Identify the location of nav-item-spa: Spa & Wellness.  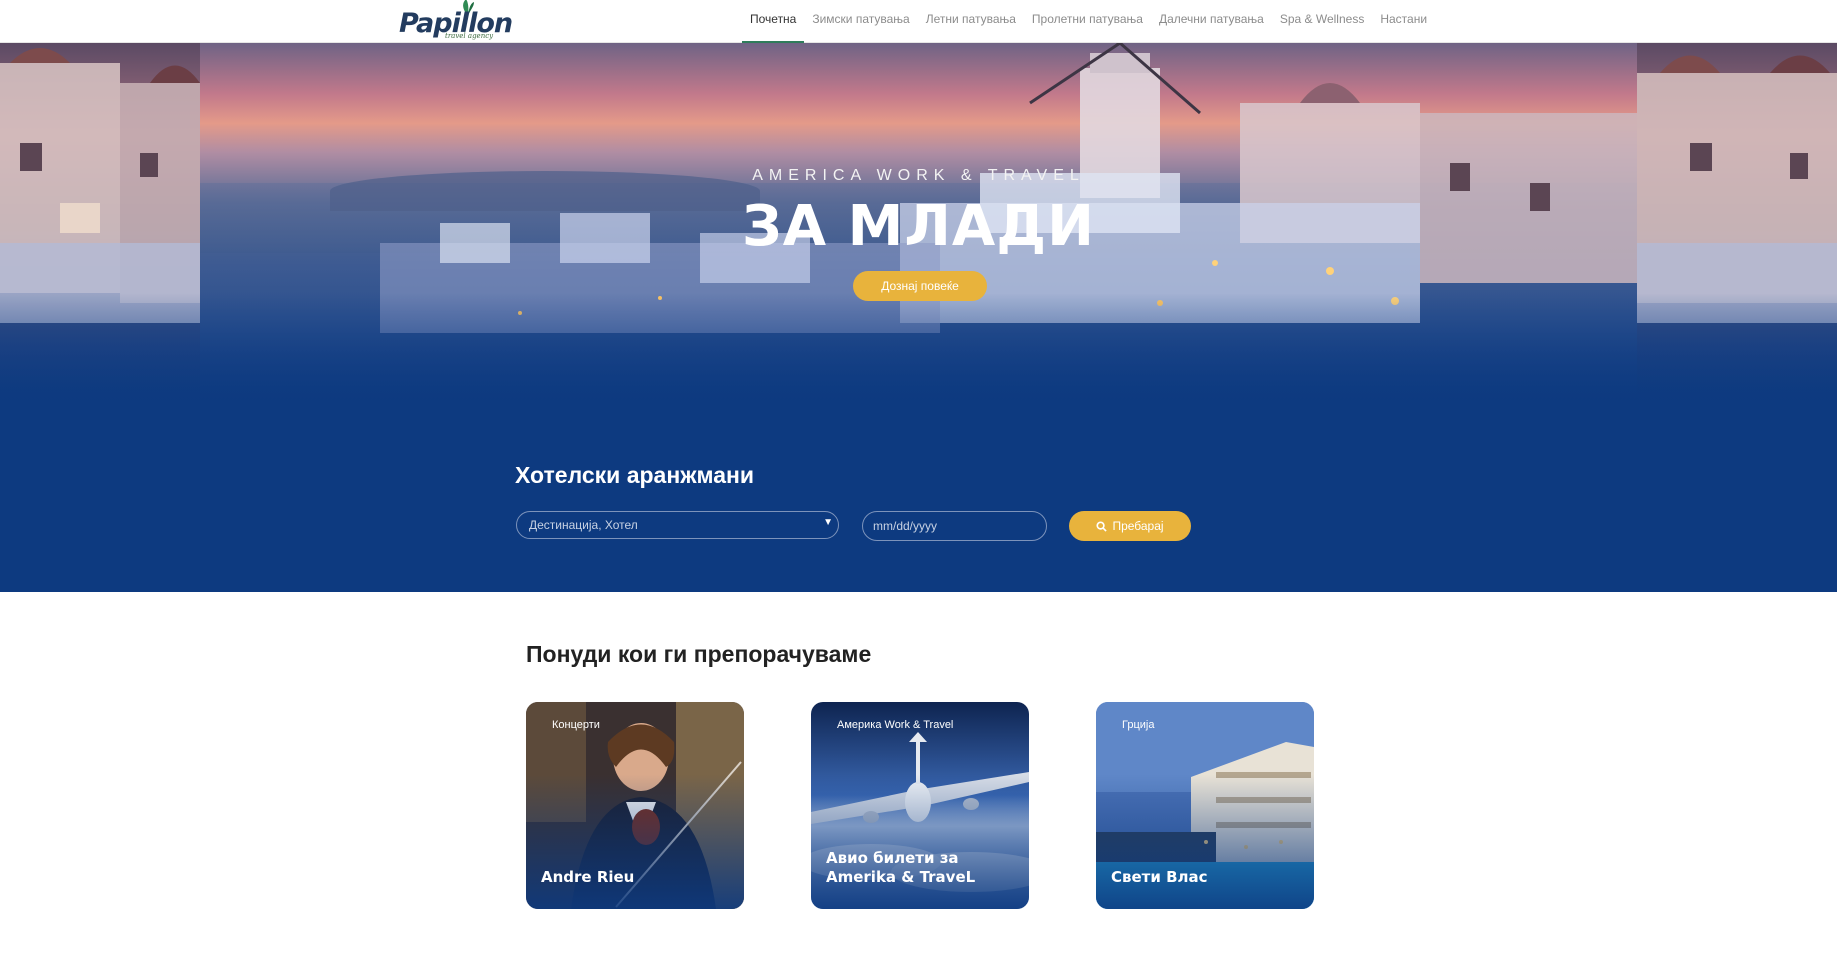
(1322, 21).